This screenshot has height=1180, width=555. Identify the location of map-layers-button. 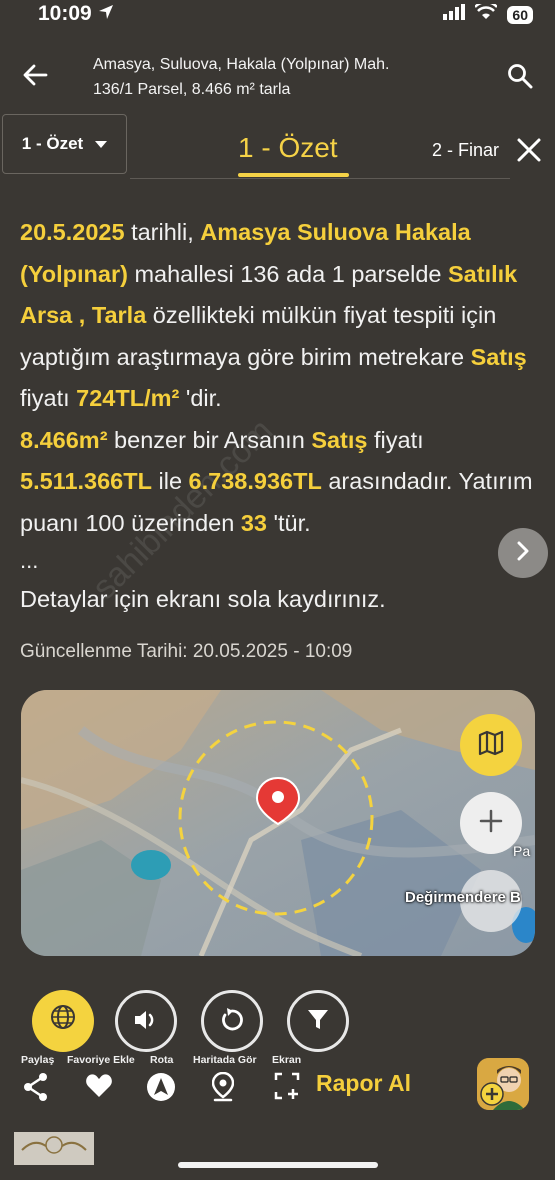
(491, 745).